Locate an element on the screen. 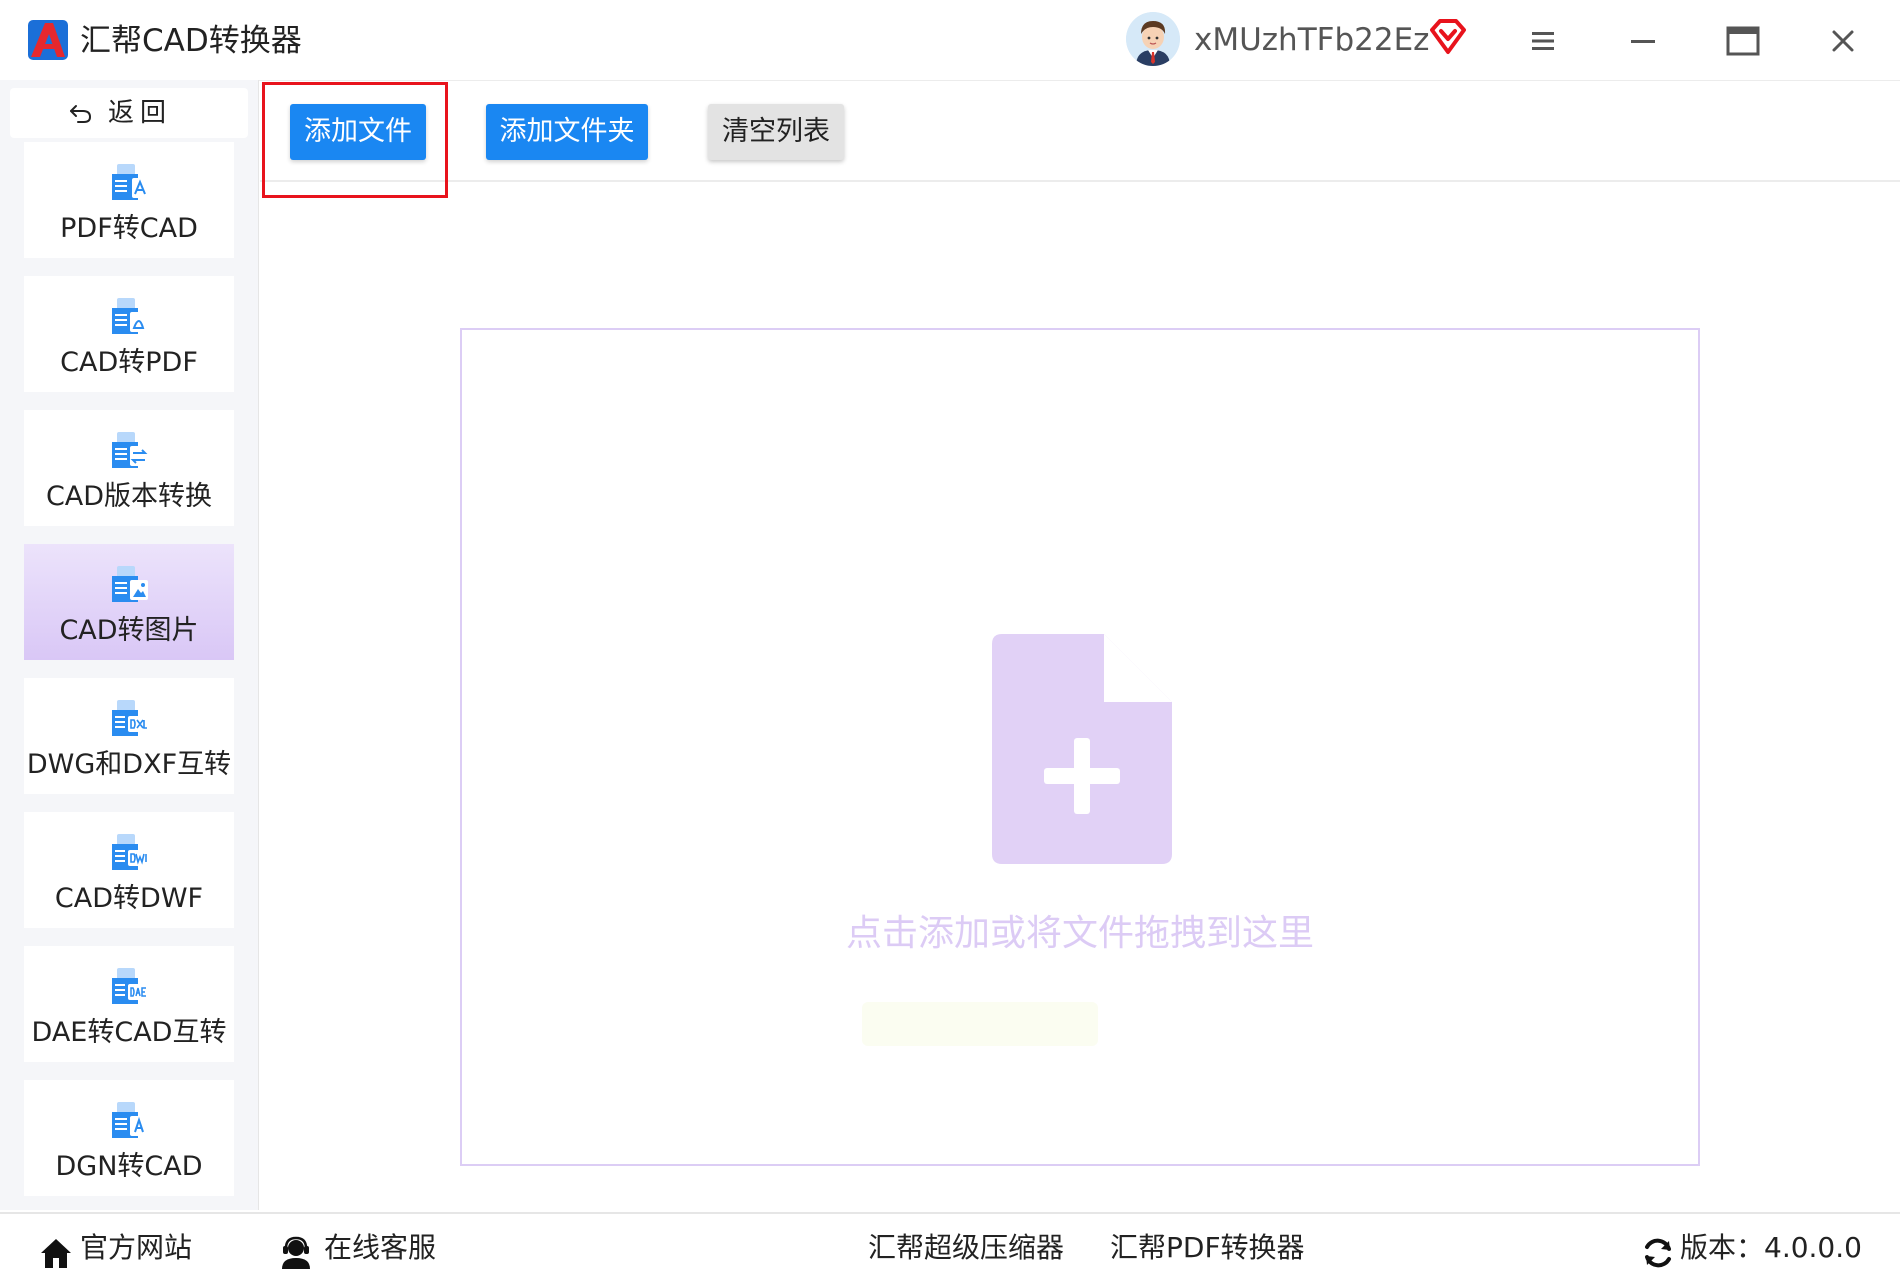 The width and height of the screenshot is (1900, 1282). dae-cad-icon is located at coordinates (130, 986).